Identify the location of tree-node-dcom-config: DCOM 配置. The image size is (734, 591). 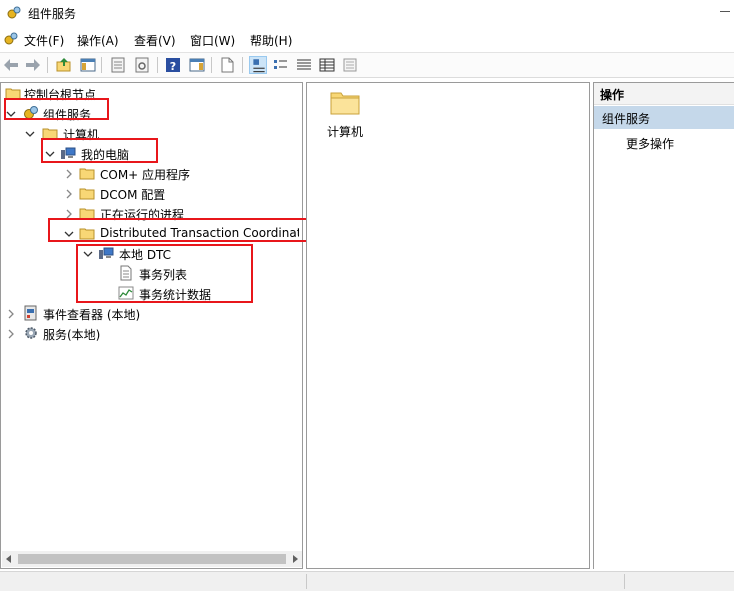
(151, 193).